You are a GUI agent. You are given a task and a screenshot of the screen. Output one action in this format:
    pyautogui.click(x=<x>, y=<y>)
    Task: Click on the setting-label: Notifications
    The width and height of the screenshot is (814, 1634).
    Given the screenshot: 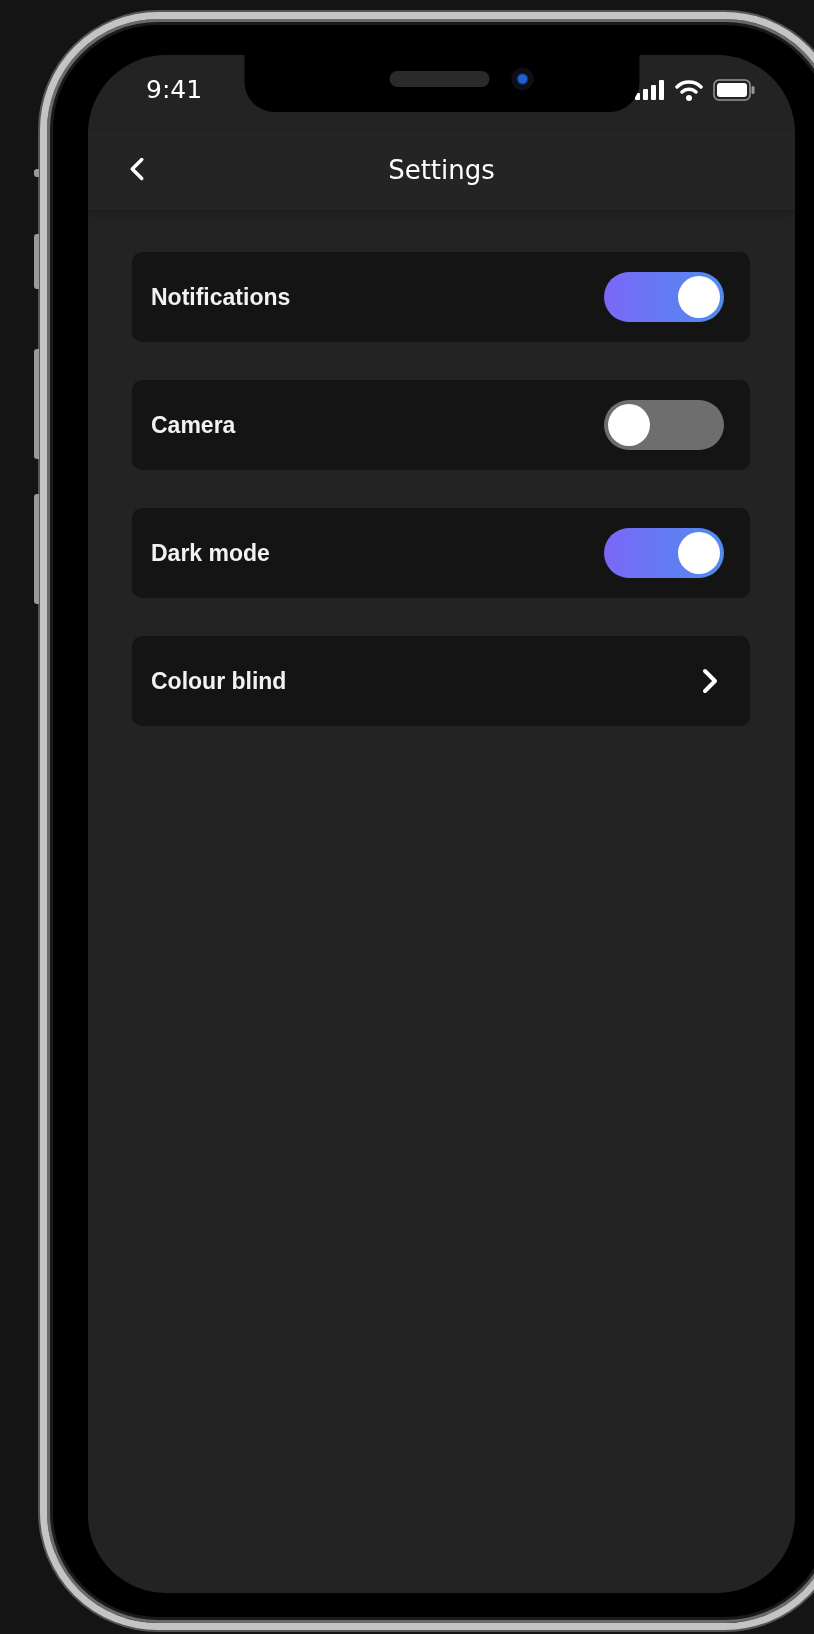 What is the action you would take?
    pyautogui.click(x=221, y=297)
    